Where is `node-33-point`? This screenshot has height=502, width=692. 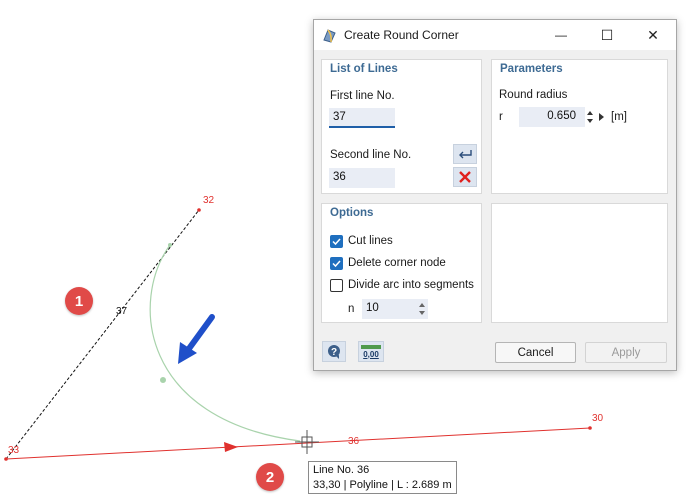 node-33-point is located at coordinates (6, 459).